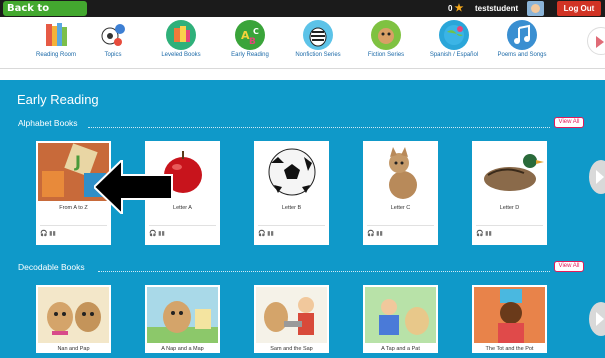  Describe the element at coordinates (450, 8) in the screenshot. I see `stars-count: 0` at that location.